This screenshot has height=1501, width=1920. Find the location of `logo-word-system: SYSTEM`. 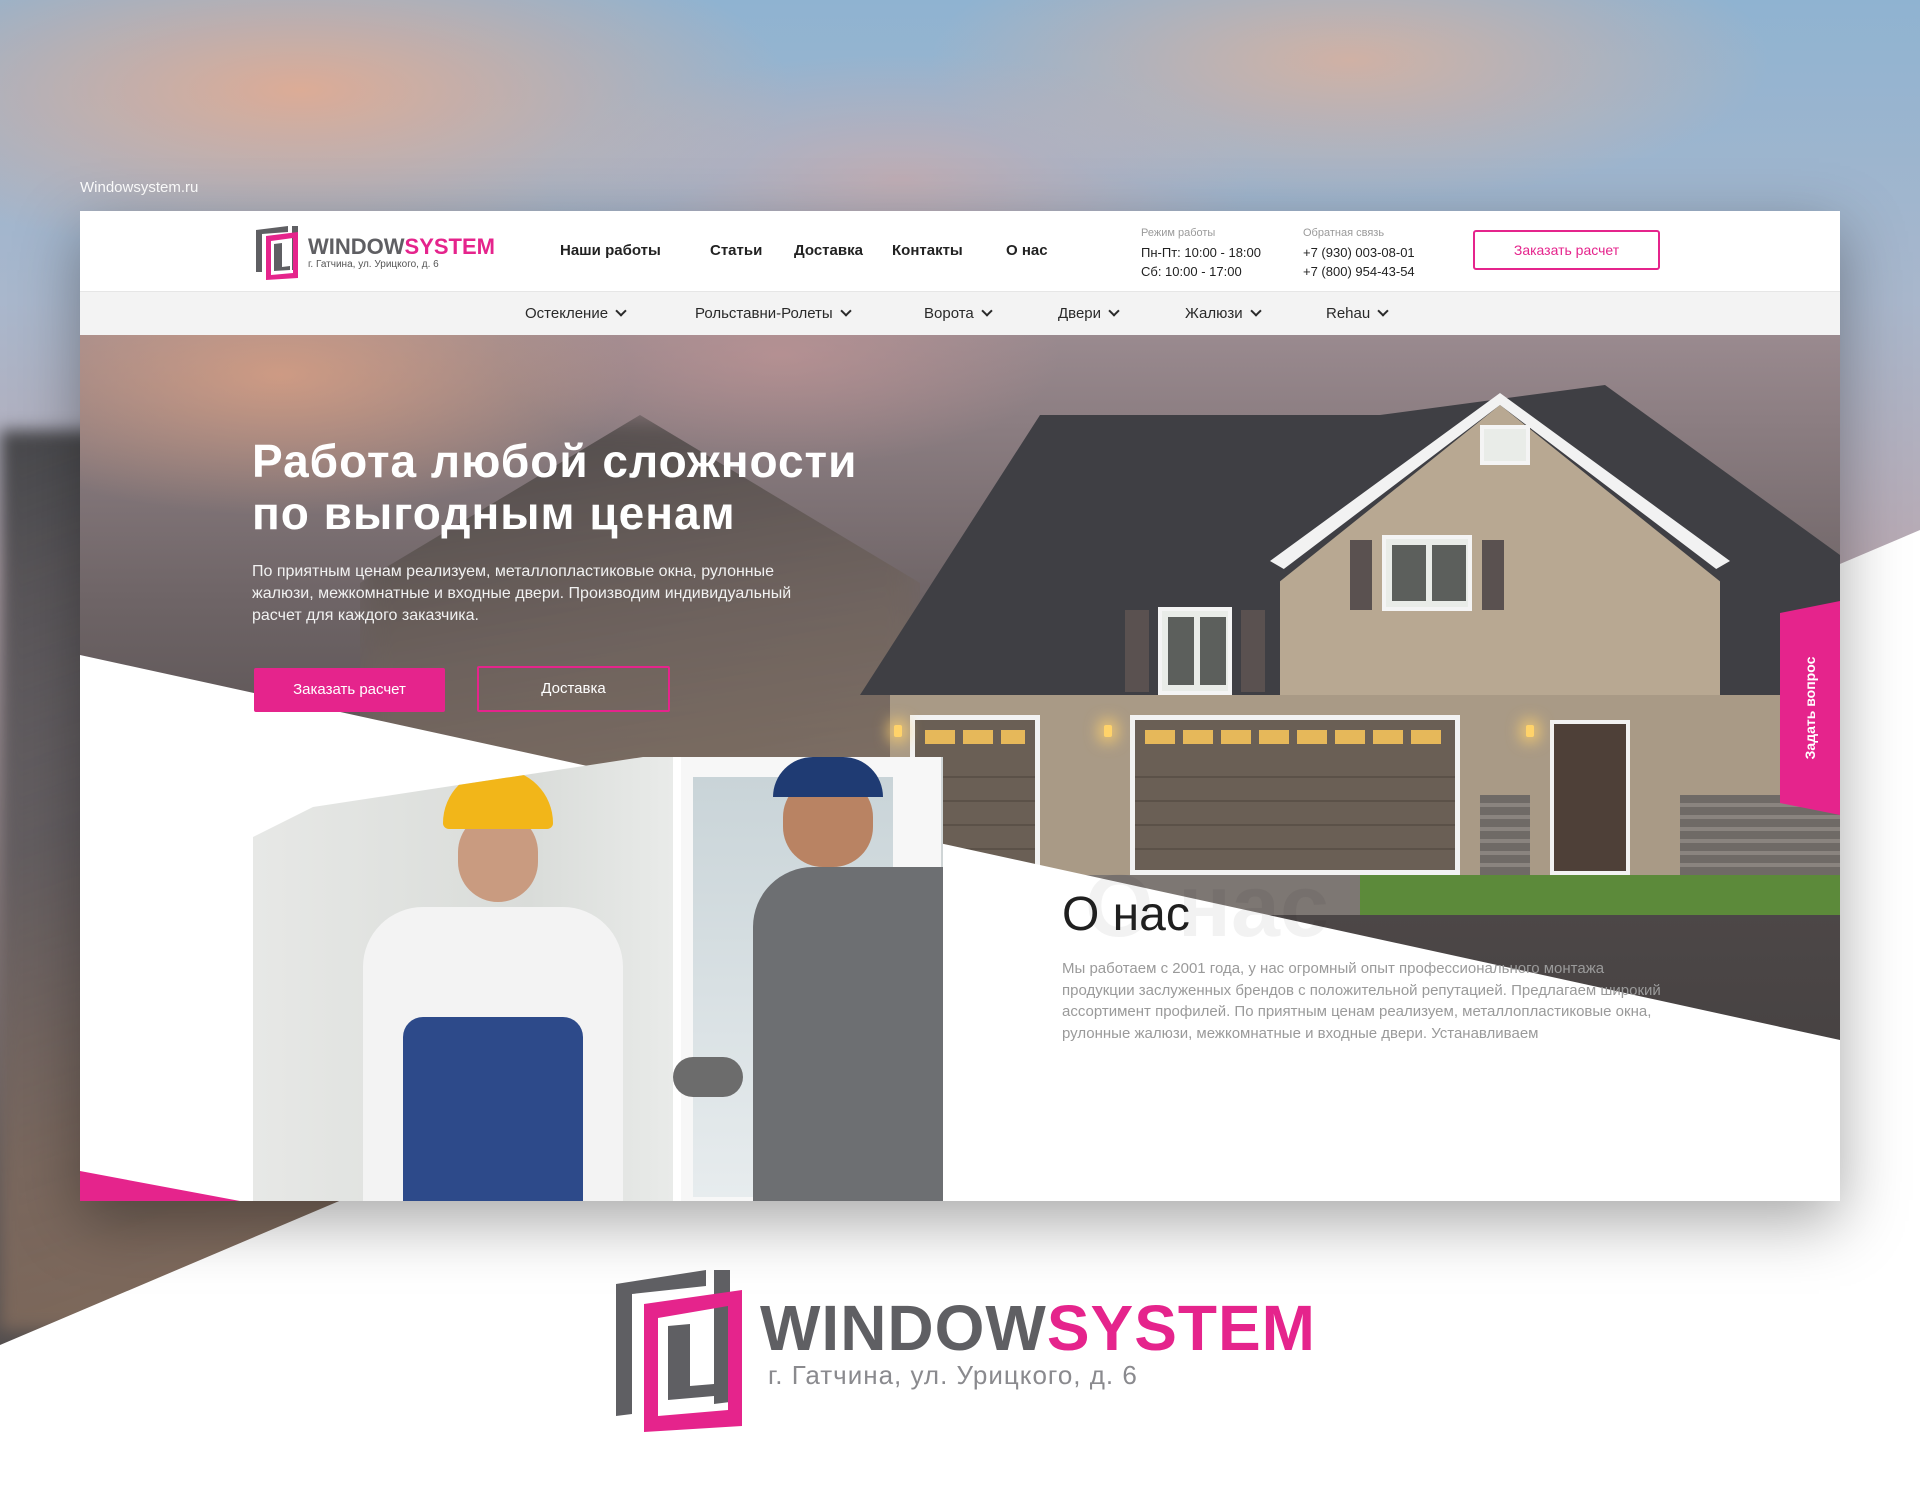

logo-word-system: SYSTEM is located at coordinates (449, 246).